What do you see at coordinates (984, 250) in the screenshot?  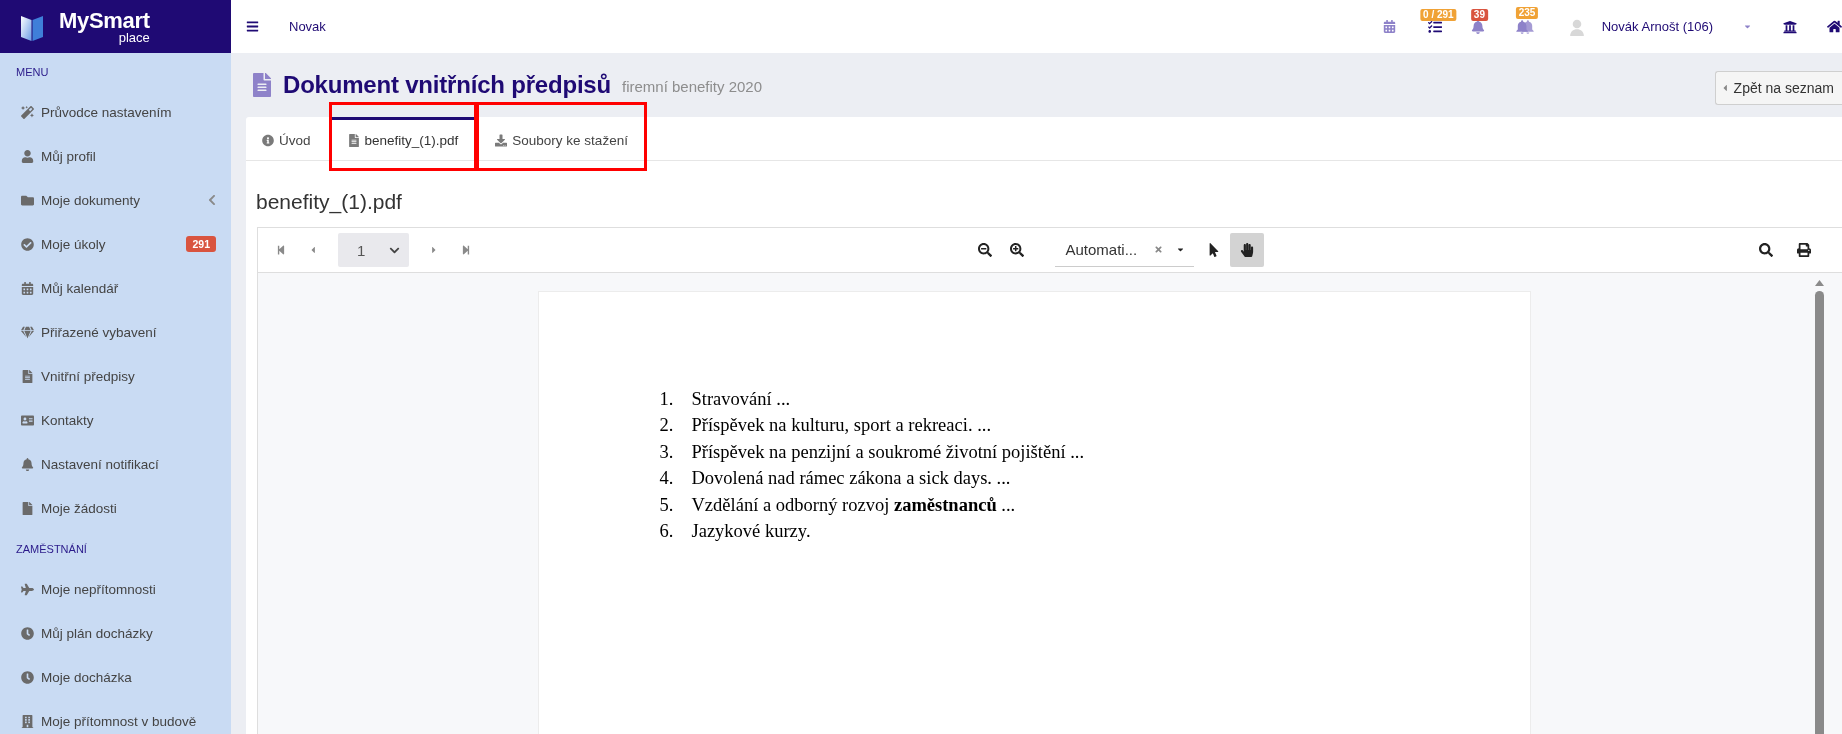 I see `zoom-out-icon` at bounding box center [984, 250].